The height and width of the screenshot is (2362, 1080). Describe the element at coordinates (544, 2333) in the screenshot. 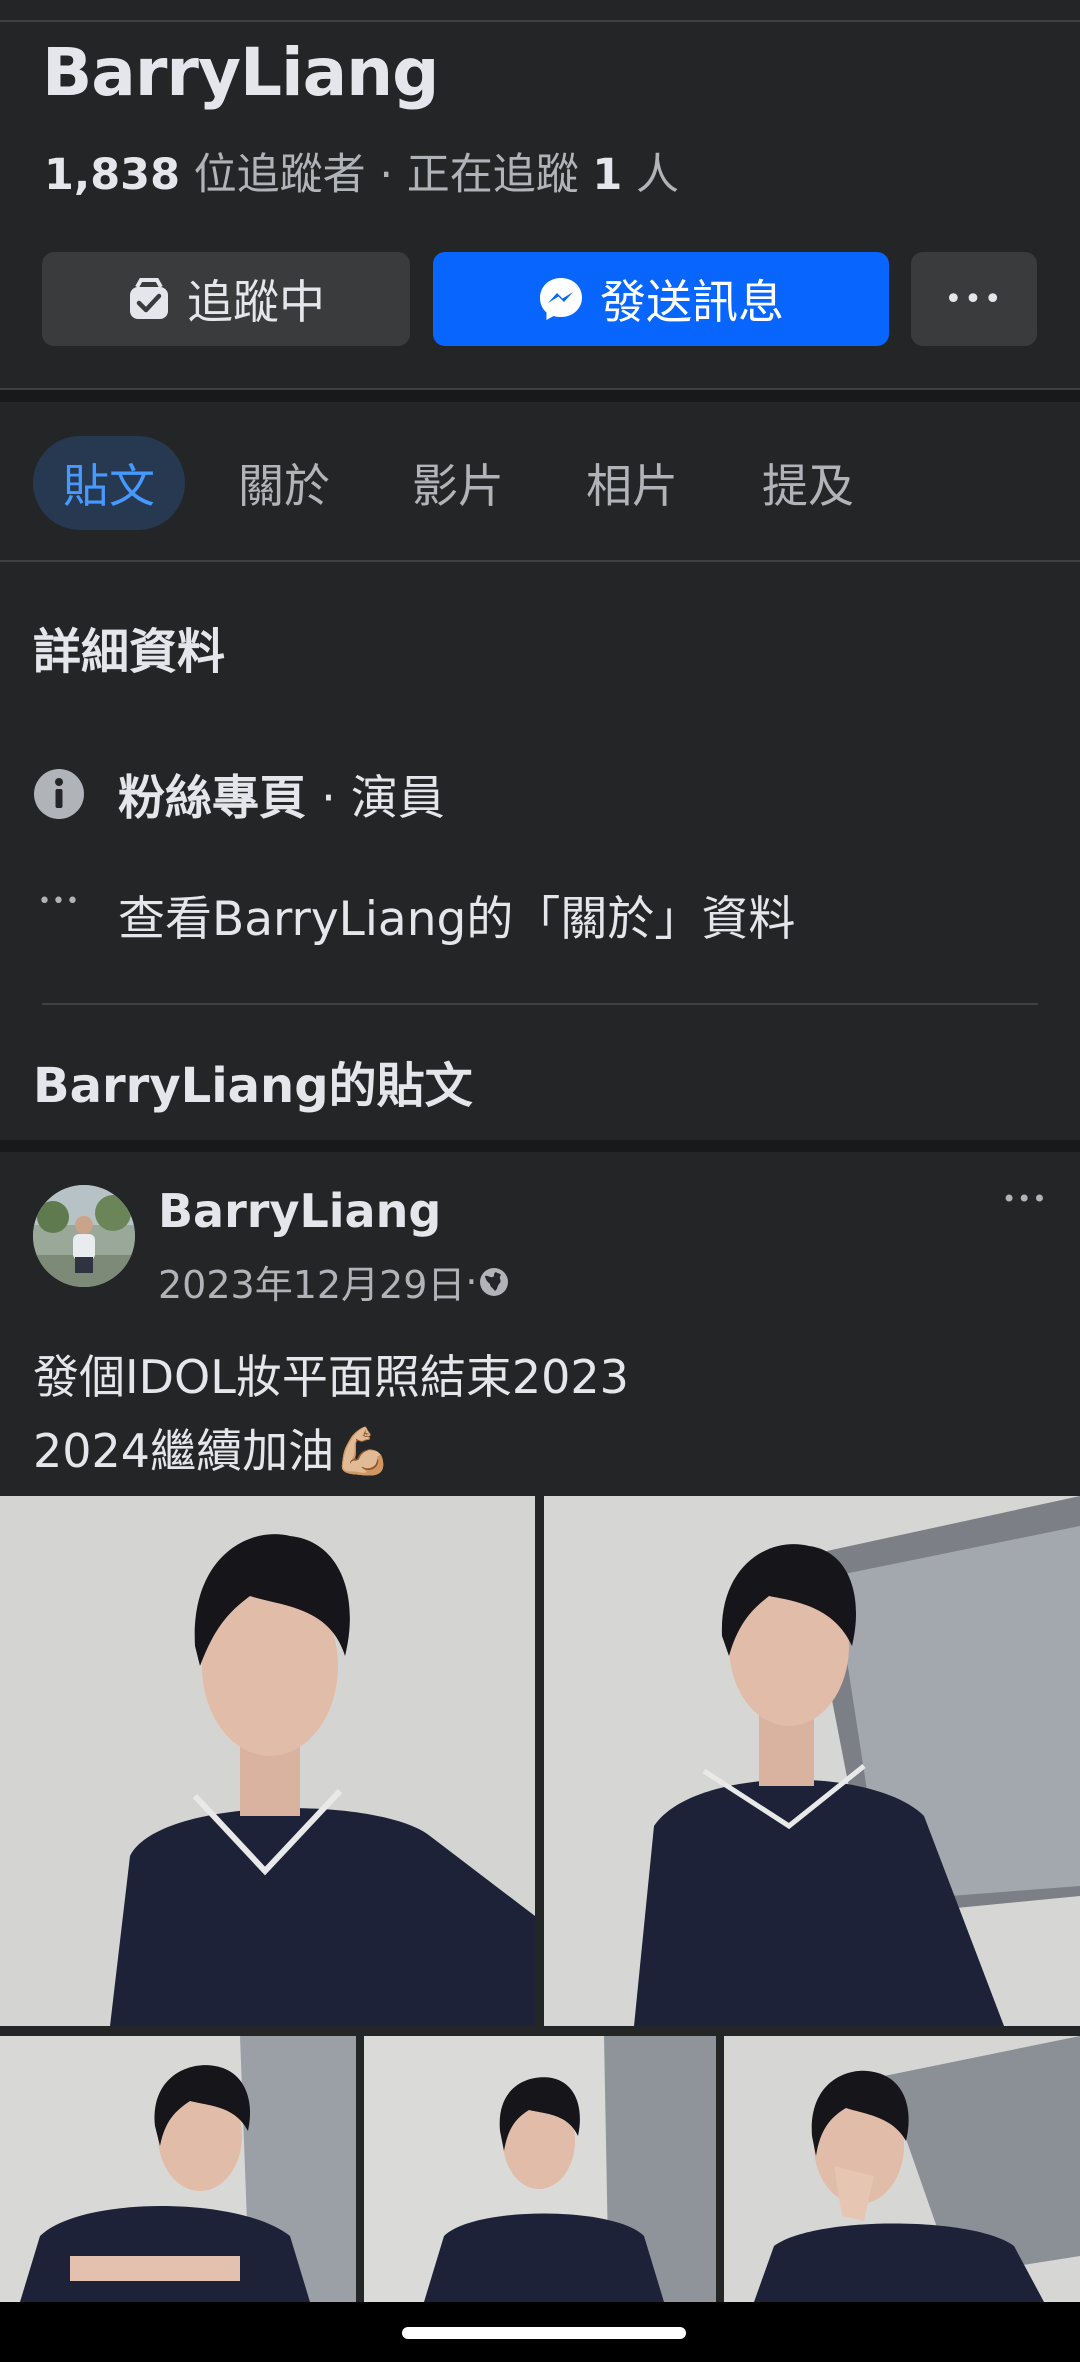

I see `home-indicator` at that location.